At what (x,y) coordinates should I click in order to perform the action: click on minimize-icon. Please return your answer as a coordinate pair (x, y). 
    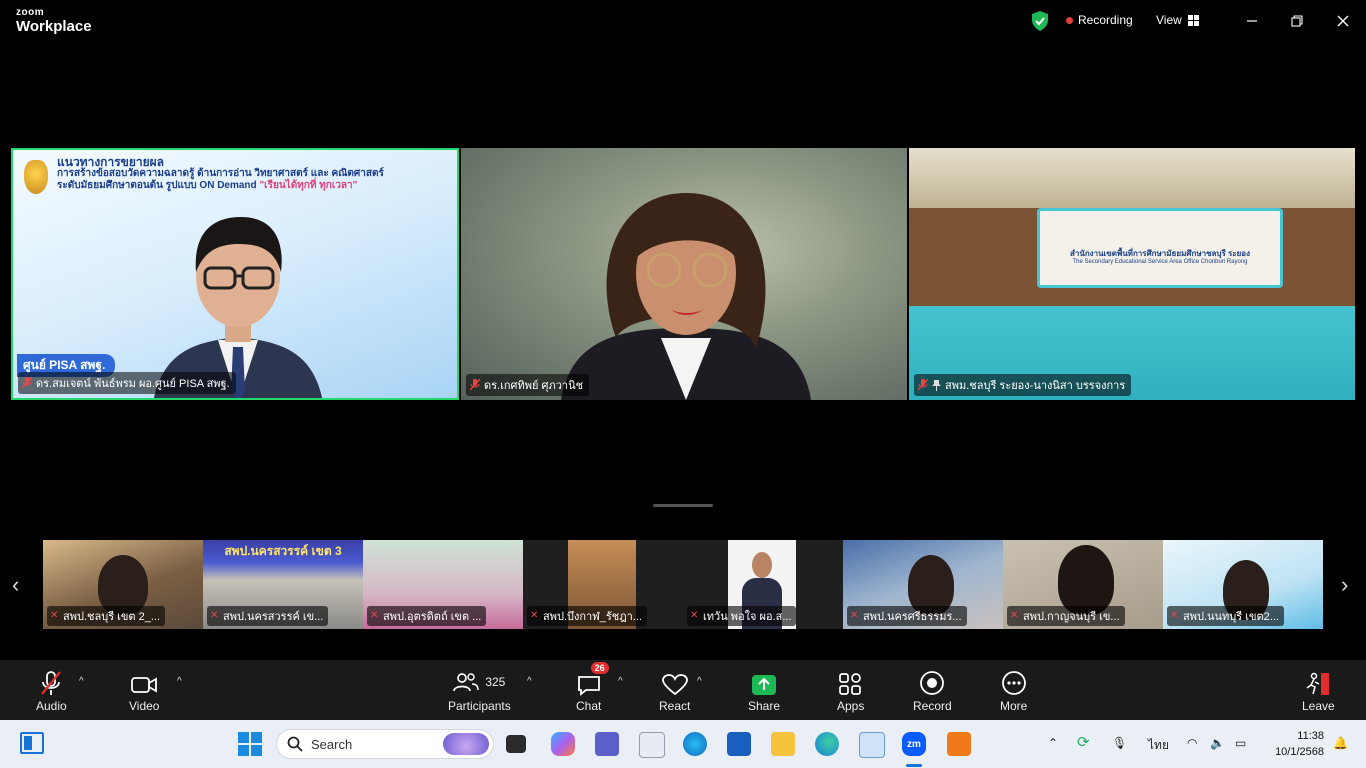
    Looking at the image, I should click on (1252, 21).